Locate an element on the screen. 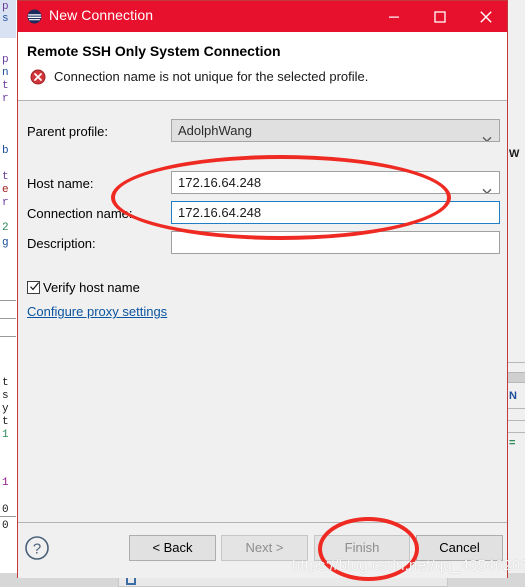 This screenshot has width=525, height=587. dialog-titlebar: New Connection is located at coordinates (262, 16).